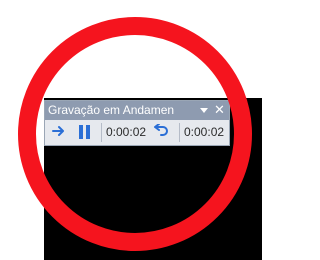  I want to click on close-icon: ✕, so click(219, 110).